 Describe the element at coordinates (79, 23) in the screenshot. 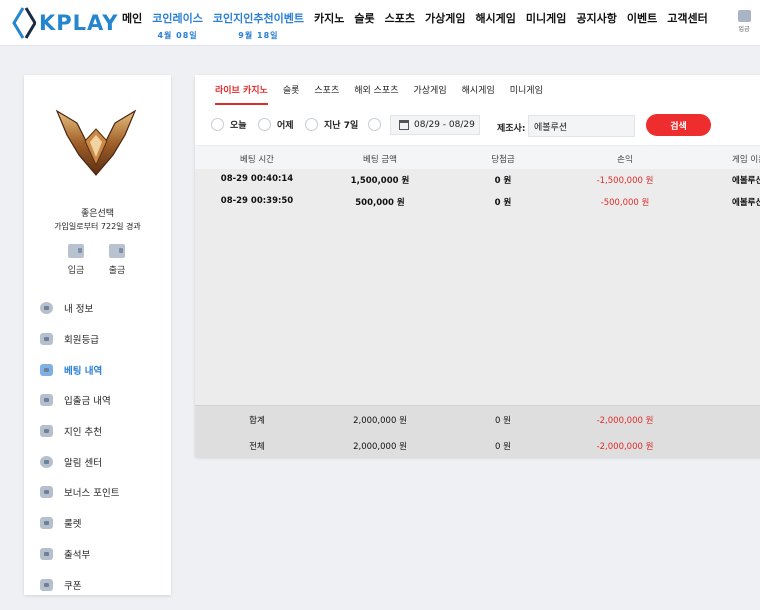

I see `logo-text: KPLAY` at that location.